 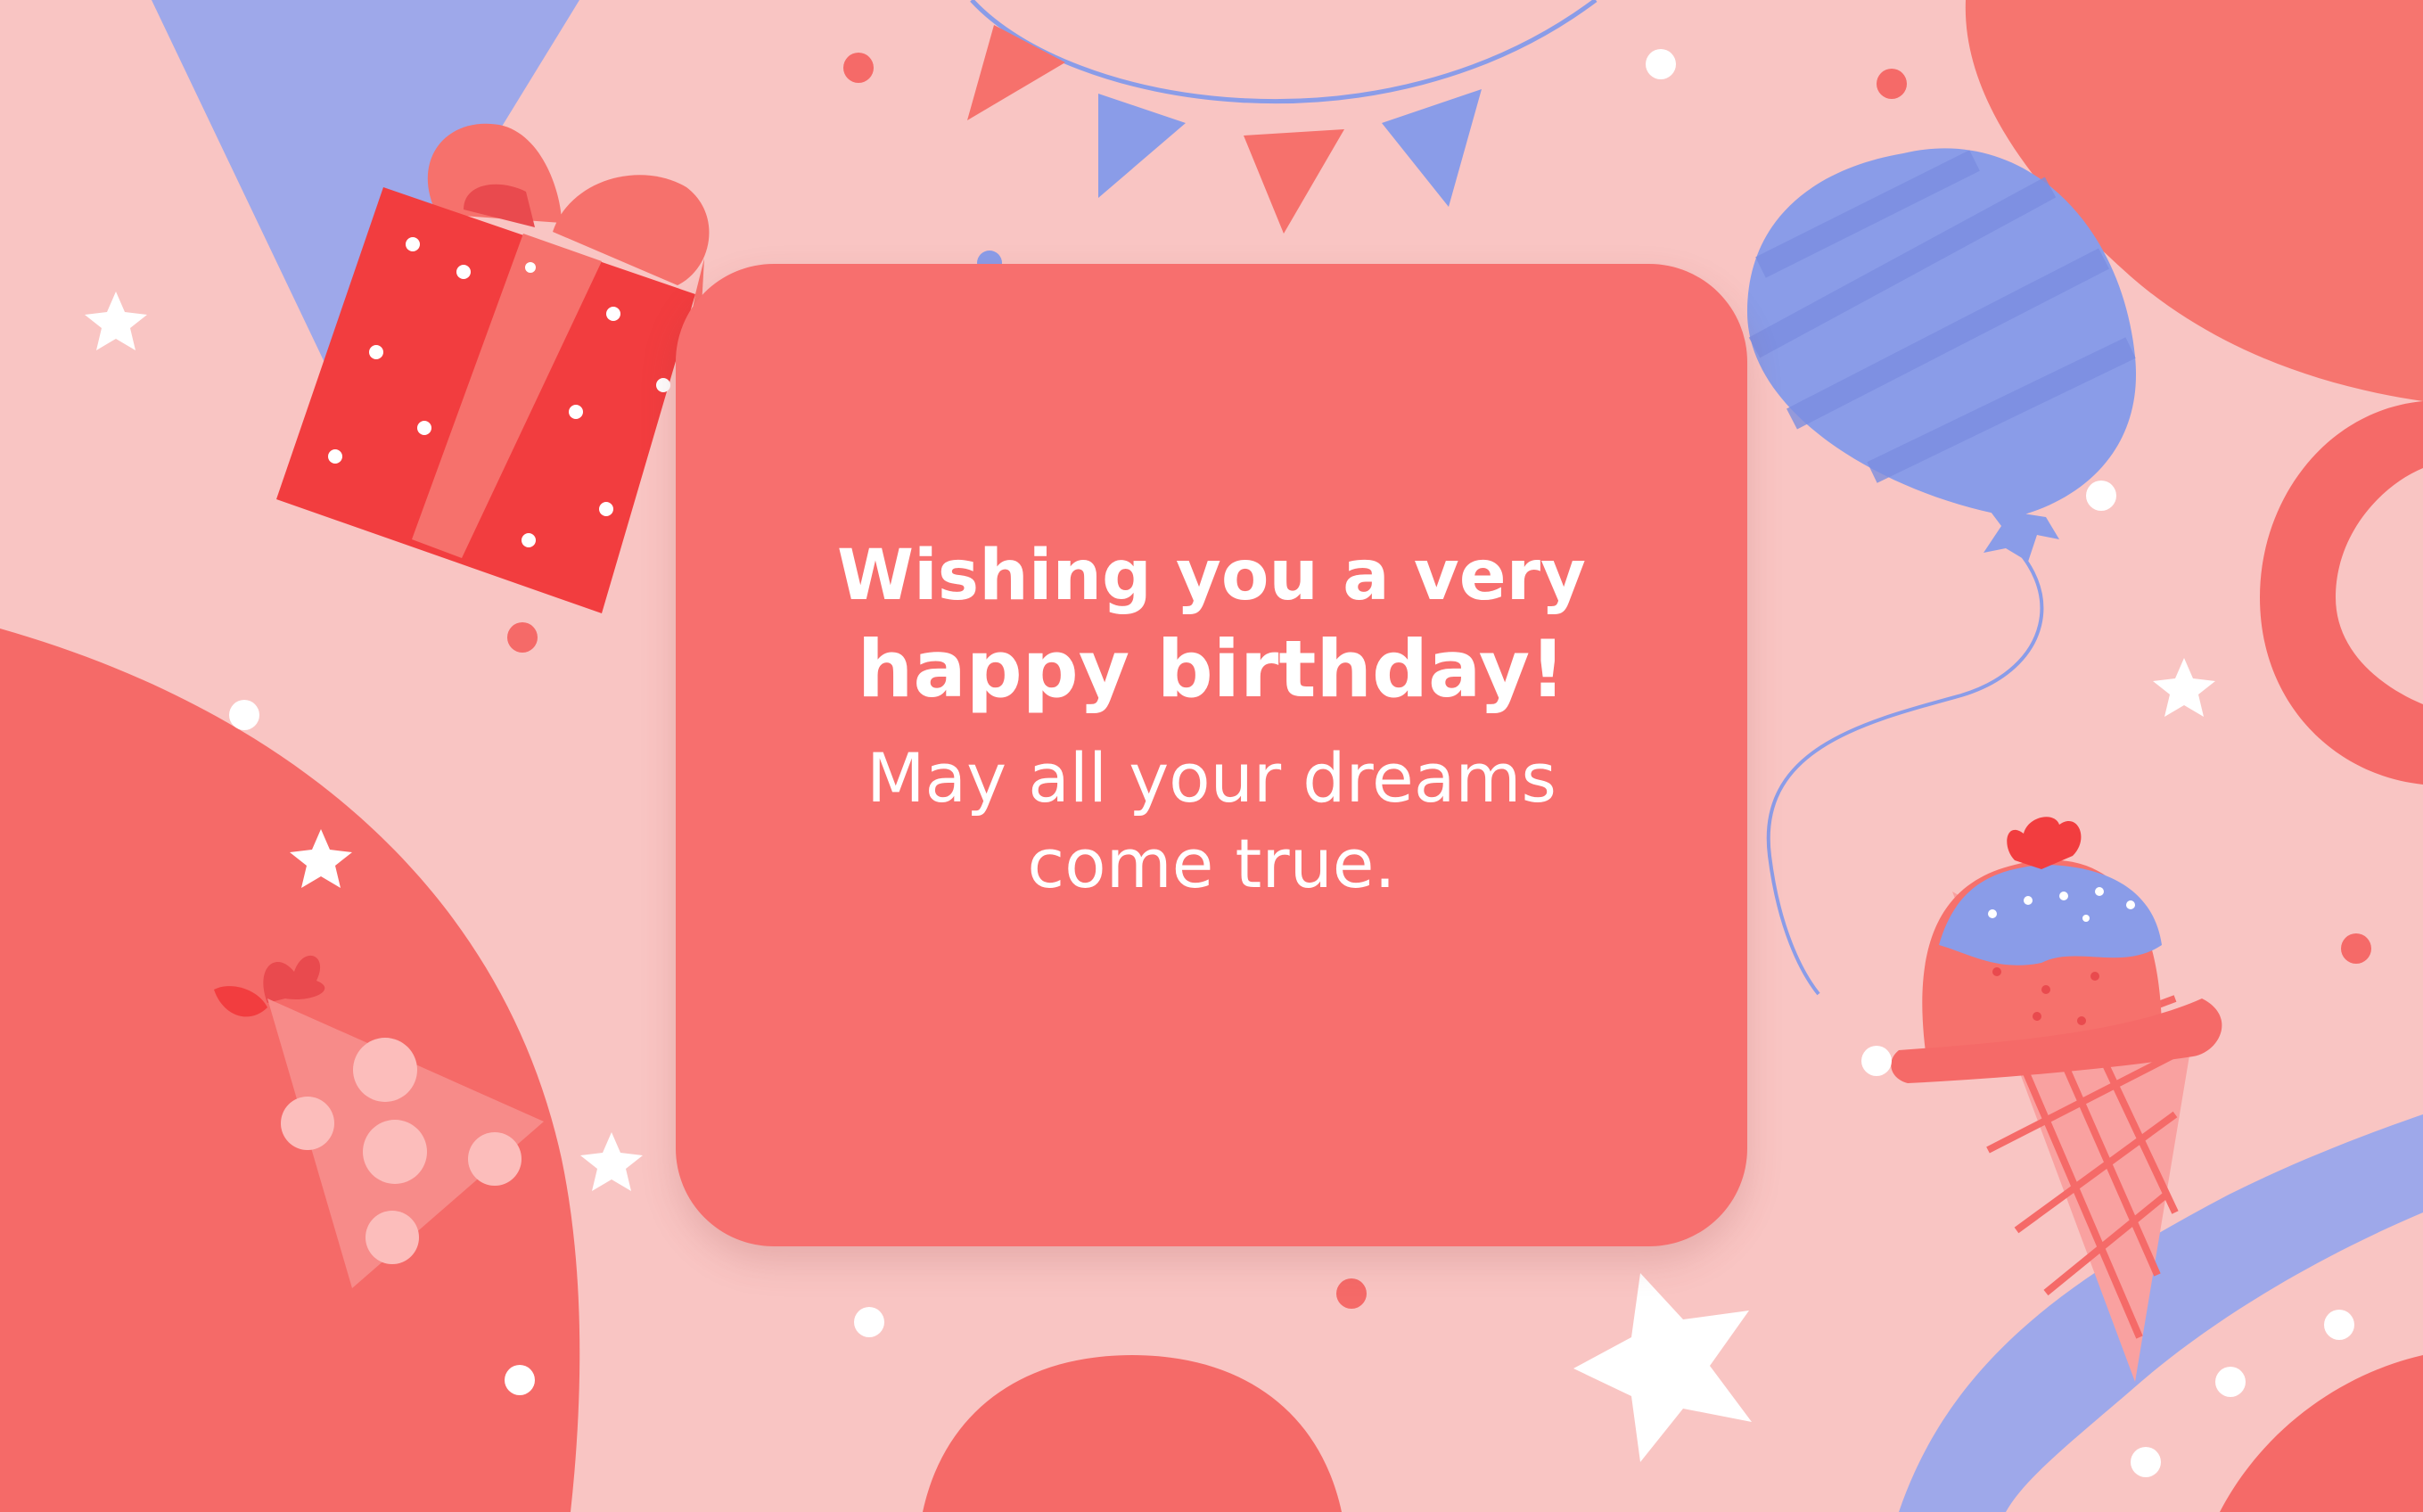 What do you see at coordinates (1211, 668) in the screenshot?
I see `greeting-line-2: happy birthday!` at bounding box center [1211, 668].